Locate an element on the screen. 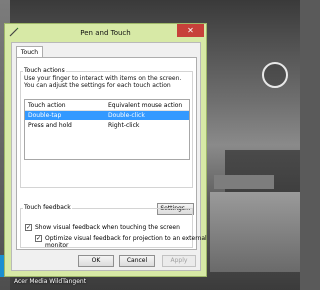  row-equivalent: Right-click is located at coordinates (124, 125).